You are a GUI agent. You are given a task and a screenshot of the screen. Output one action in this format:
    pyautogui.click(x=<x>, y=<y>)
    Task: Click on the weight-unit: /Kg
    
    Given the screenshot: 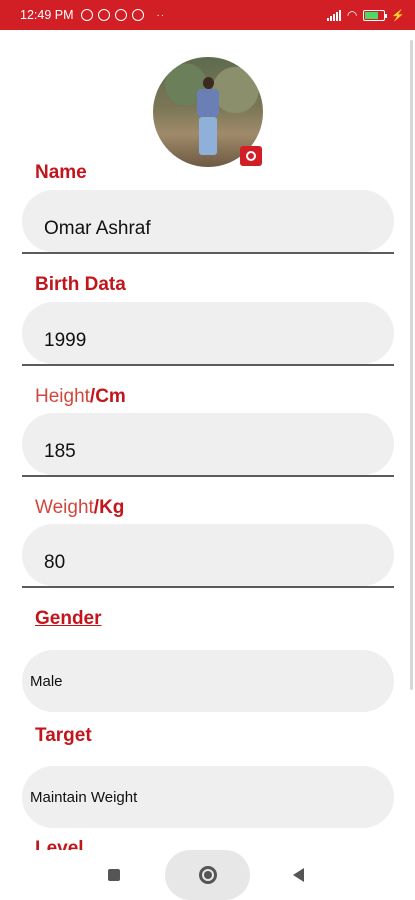 What is the action you would take?
    pyautogui.click(x=109, y=507)
    